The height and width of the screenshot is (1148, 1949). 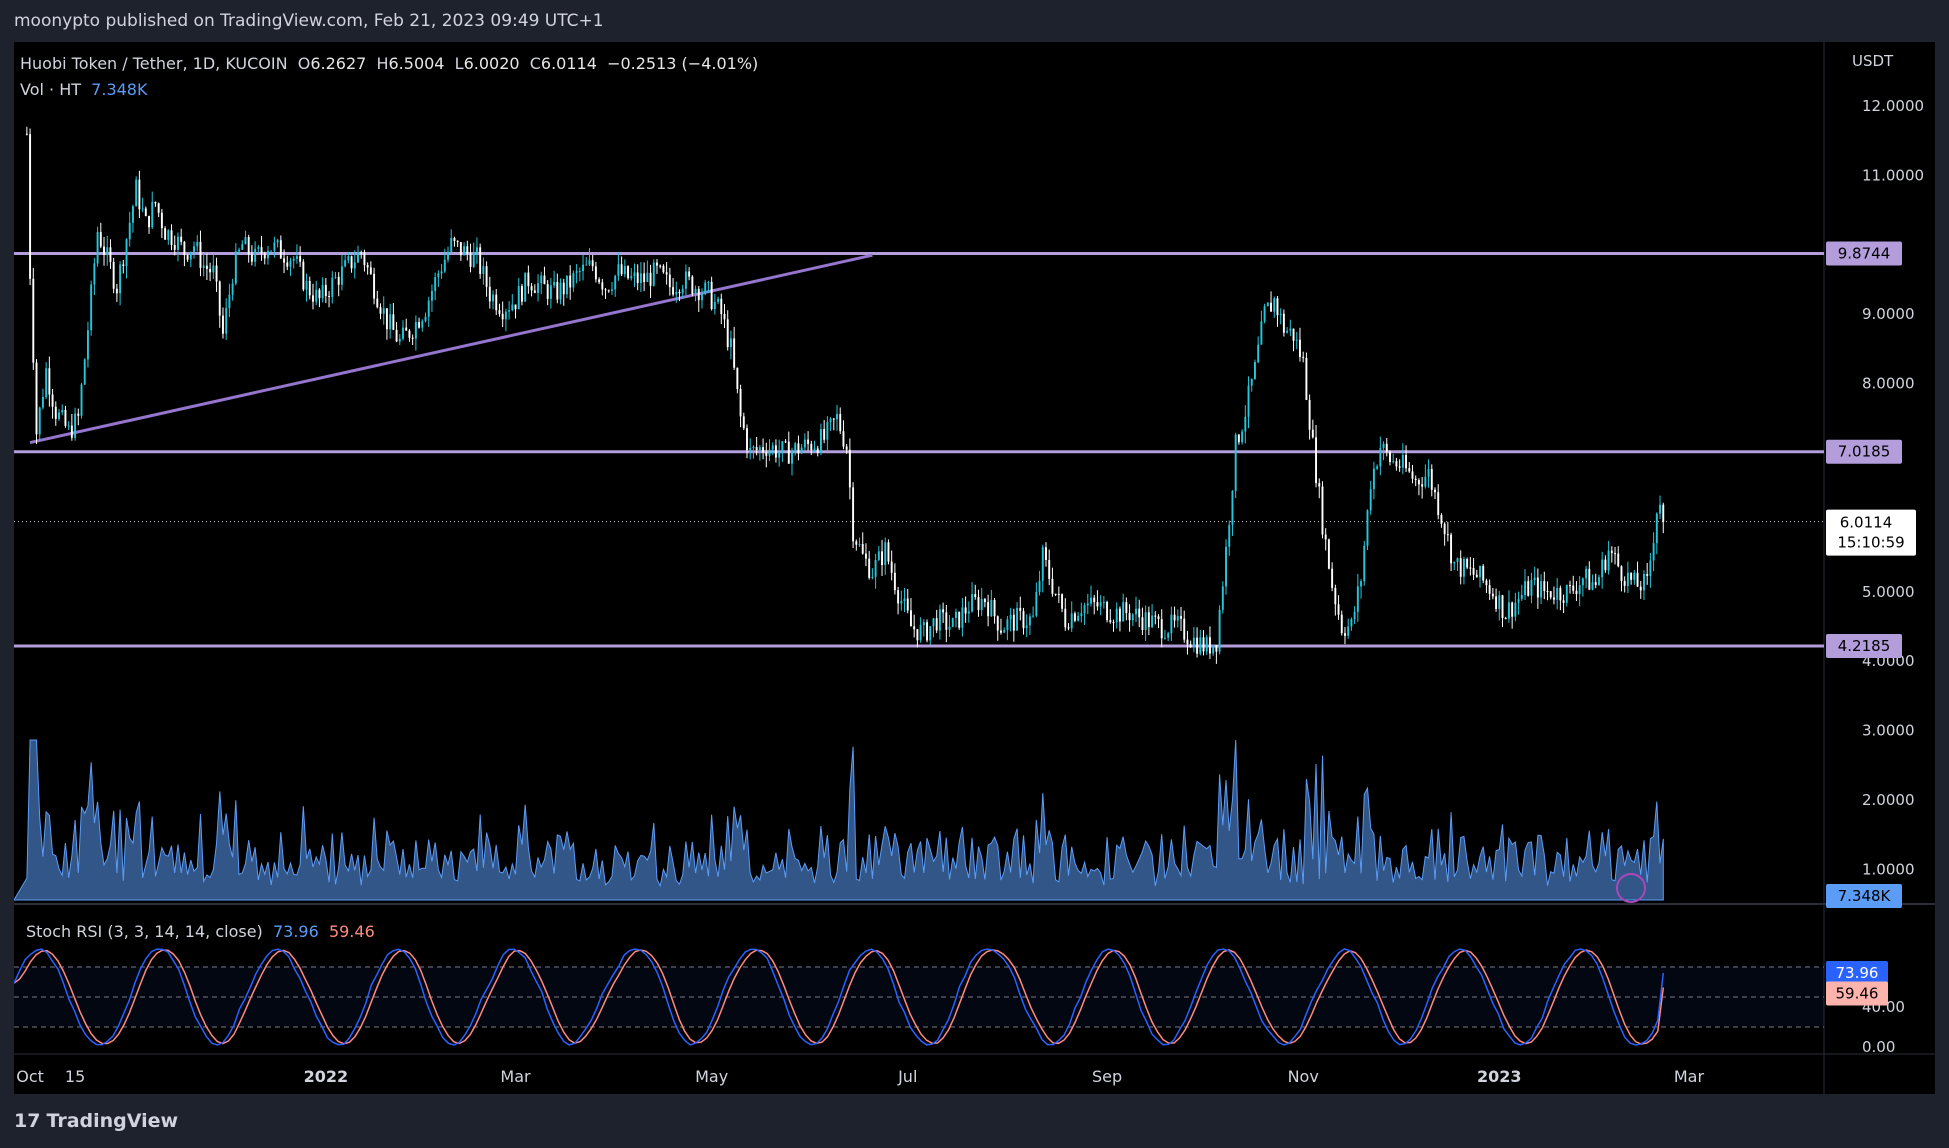 I want to click on time-tick-label: Sep, so click(x=1107, y=1076).